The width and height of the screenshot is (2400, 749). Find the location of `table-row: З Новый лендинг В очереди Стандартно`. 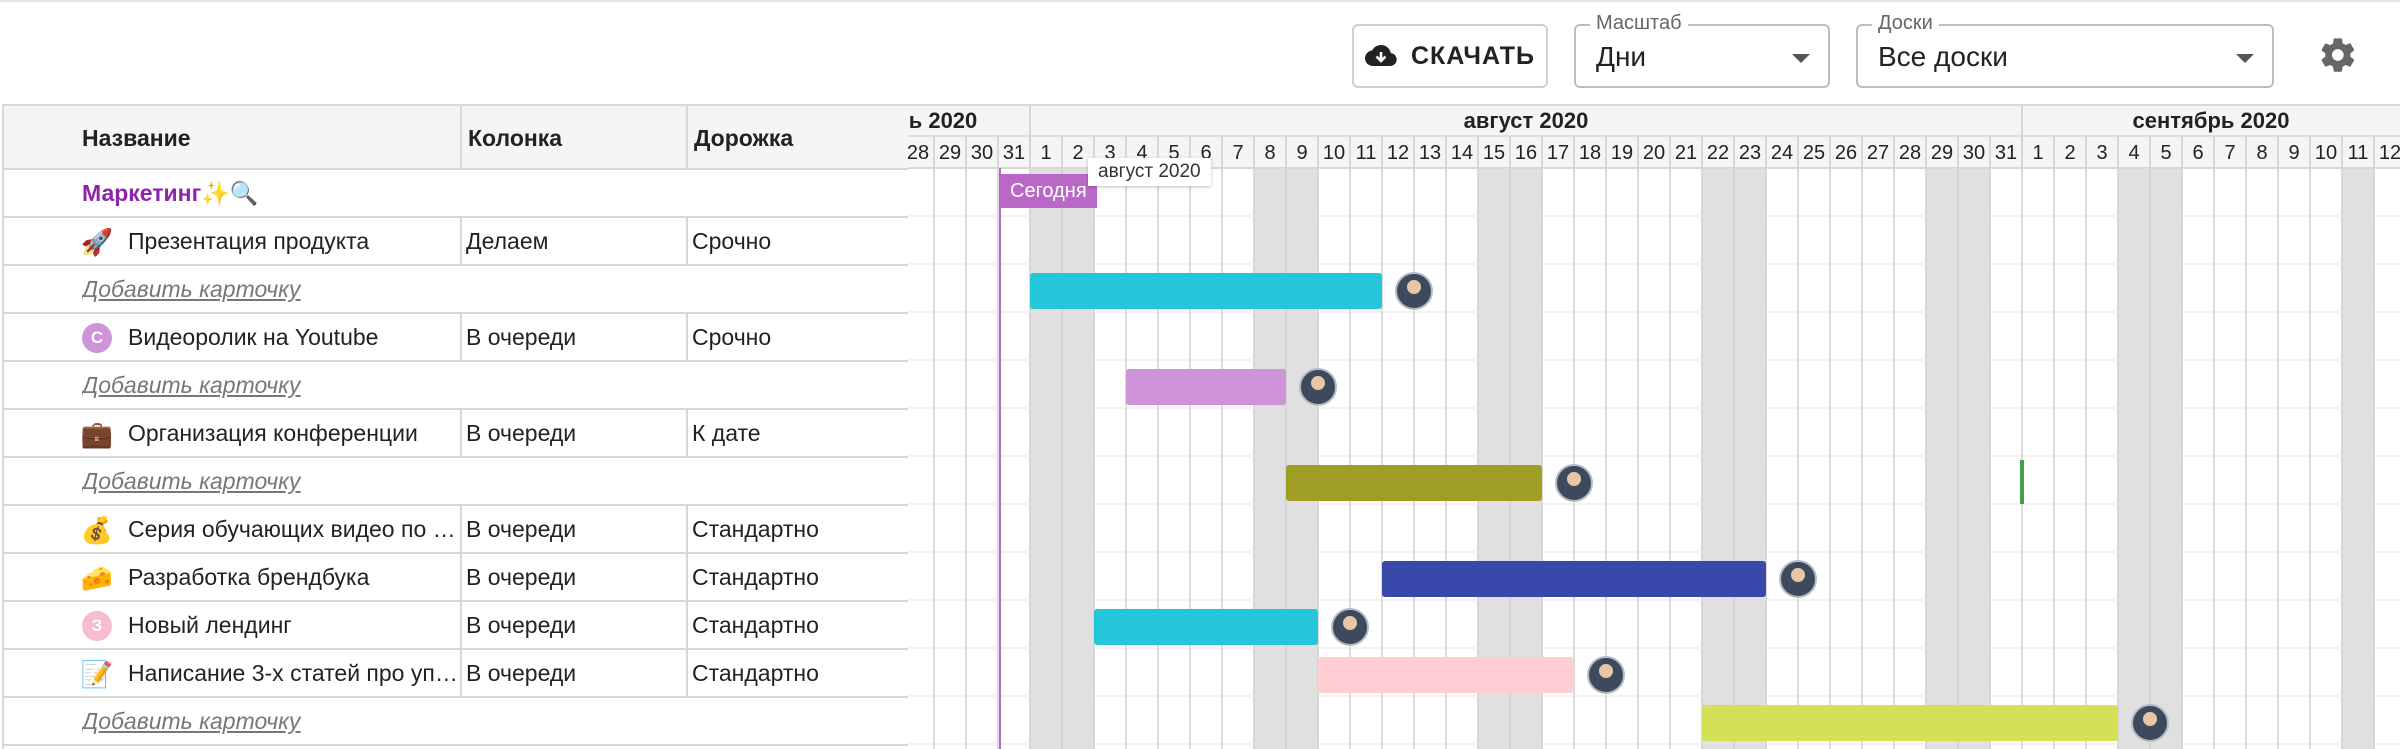

table-row: З Новый лендинг В очереди Стандартно is located at coordinates (457, 626).